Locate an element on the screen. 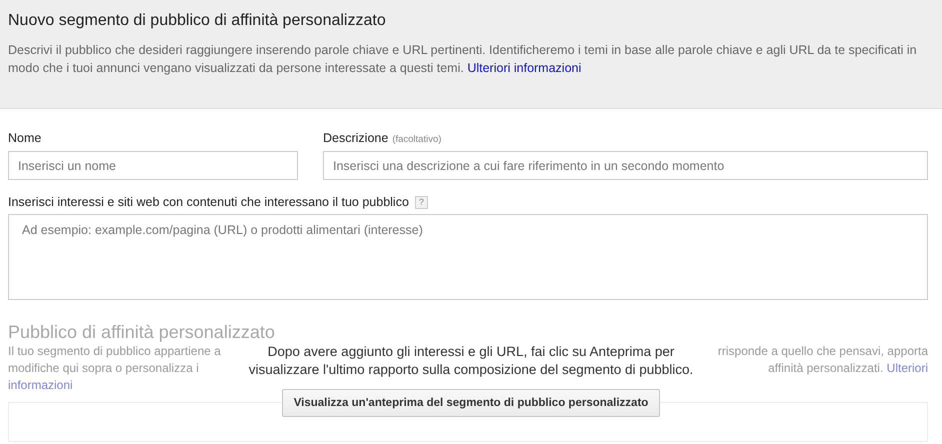  learn-more-link: Ulteriori informazioni is located at coordinates (524, 68).